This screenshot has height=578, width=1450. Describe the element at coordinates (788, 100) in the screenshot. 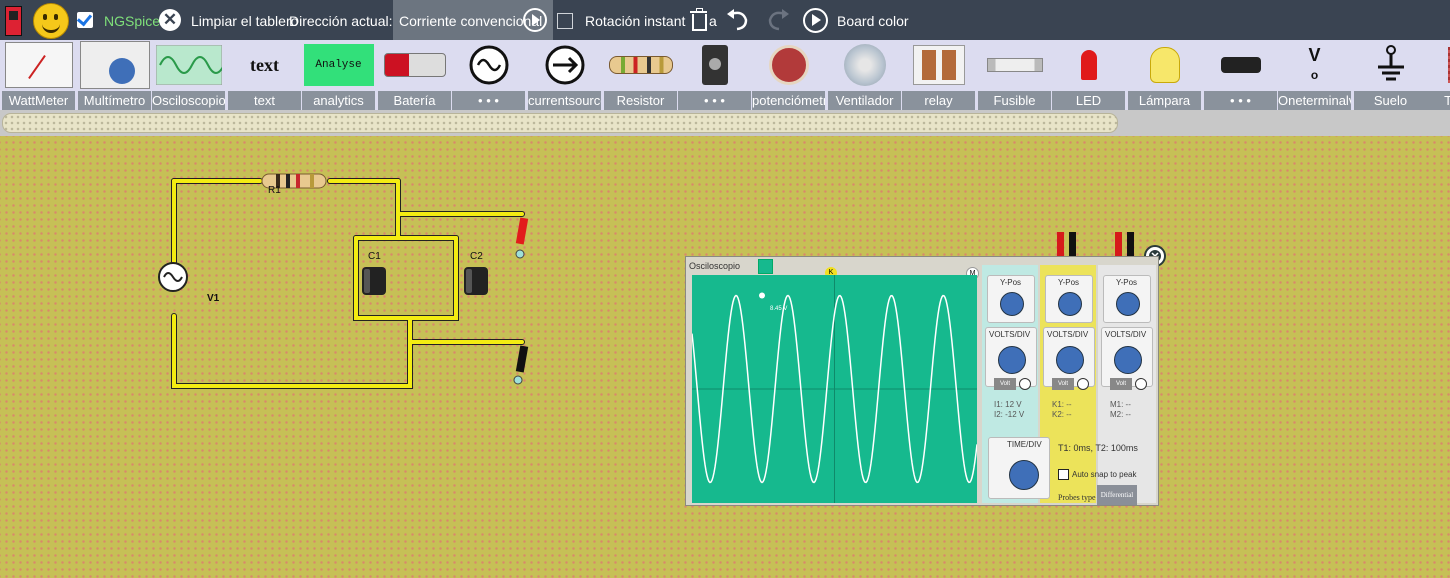

I see `palette-item-label: potenciómetro` at that location.